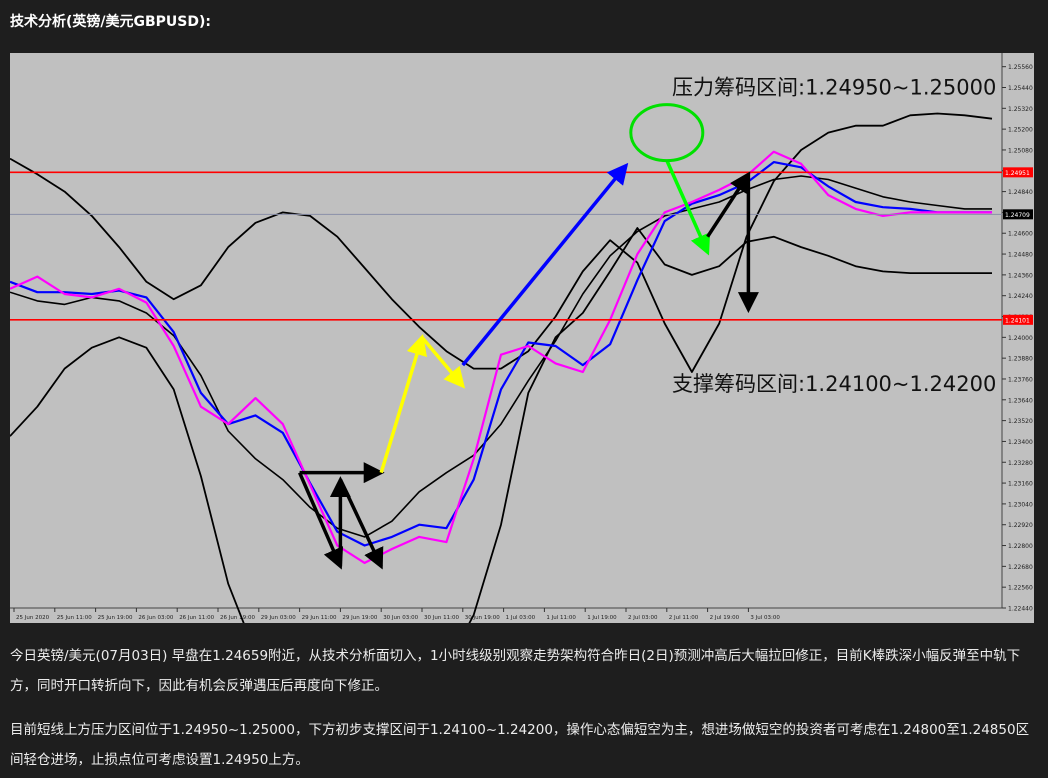 This screenshot has height=778, width=1048. What do you see at coordinates (1020, 275) in the screenshot?
I see `y-tick-label: 1.24360` at bounding box center [1020, 275].